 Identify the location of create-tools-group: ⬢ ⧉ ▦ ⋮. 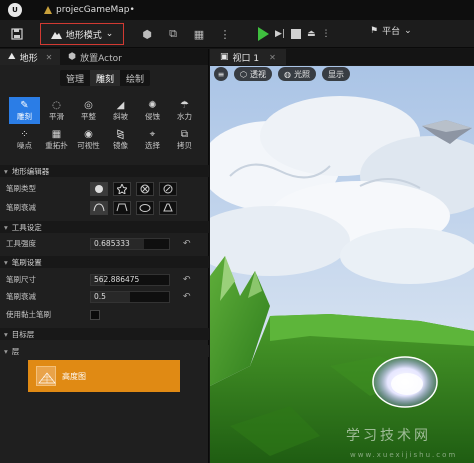
(186, 34).